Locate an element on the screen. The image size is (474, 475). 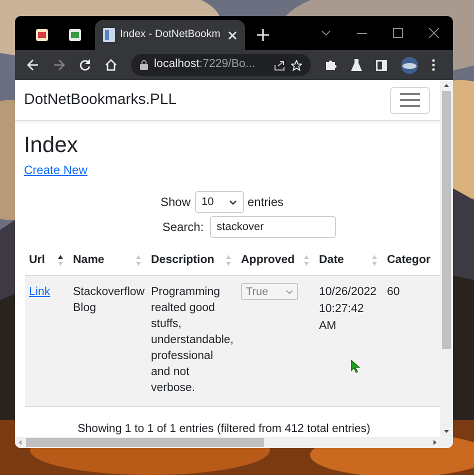
document-icon is located at coordinates (109, 35).